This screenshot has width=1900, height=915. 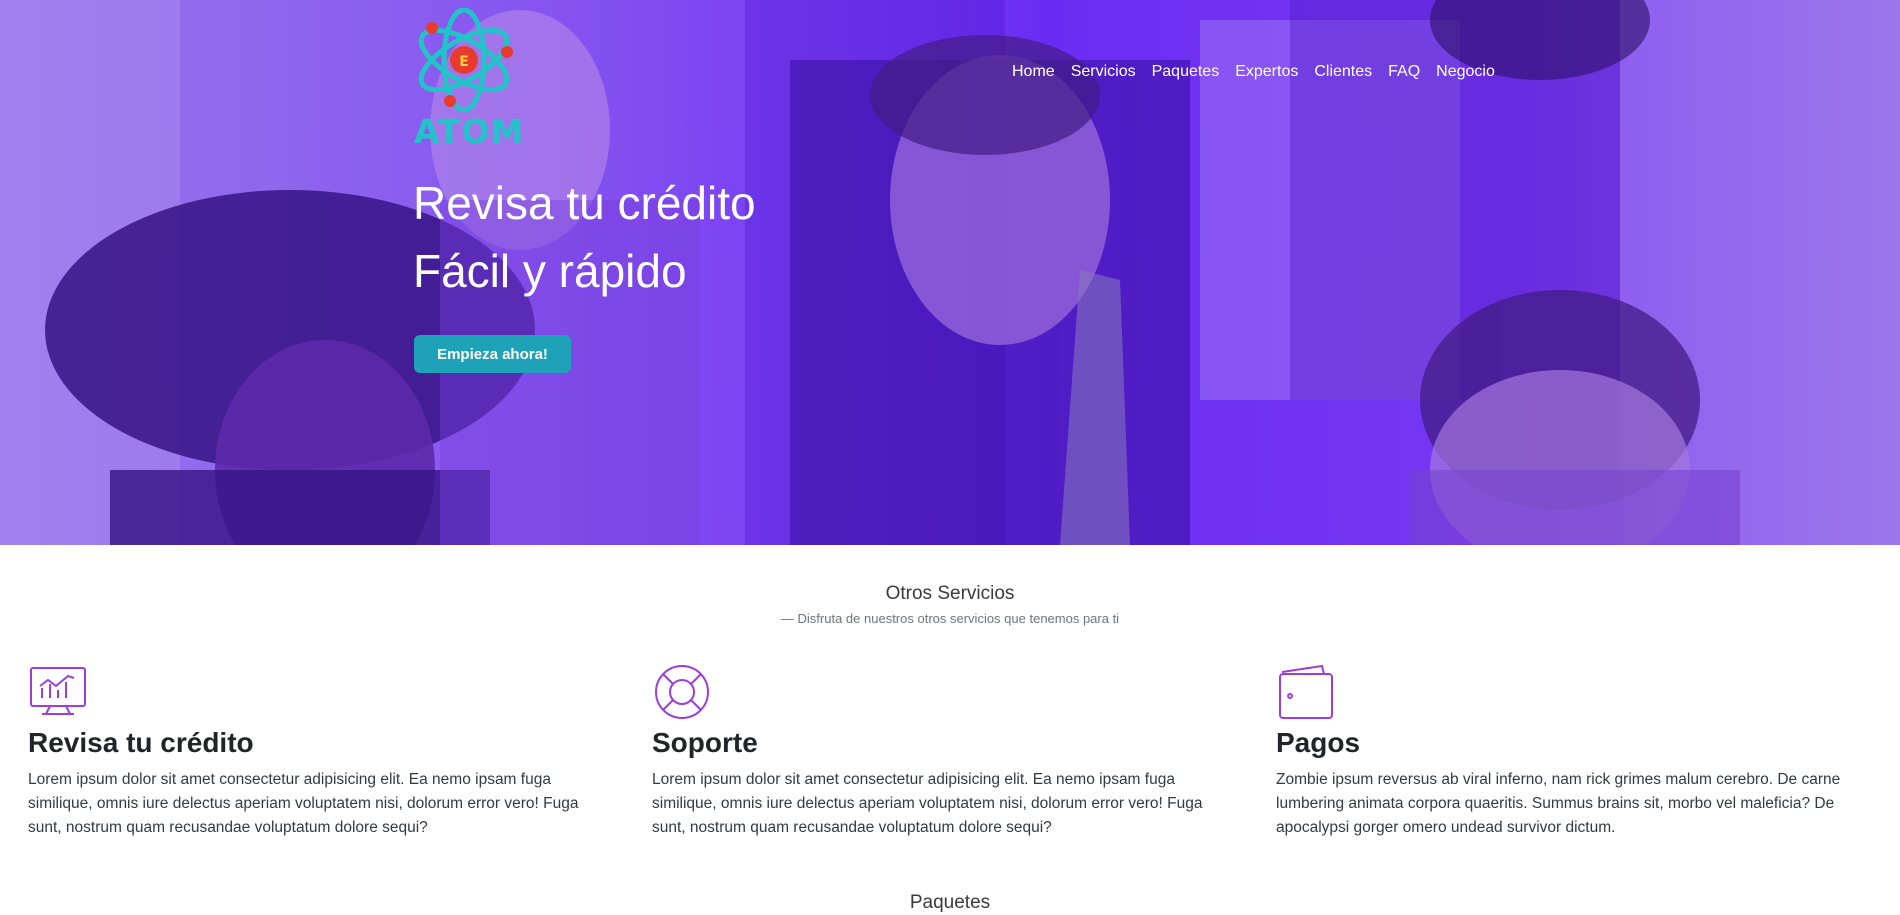 What do you see at coordinates (1186, 72) in the screenshot?
I see `nav-link-paquetes: Paquetes` at bounding box center [1186, 72].